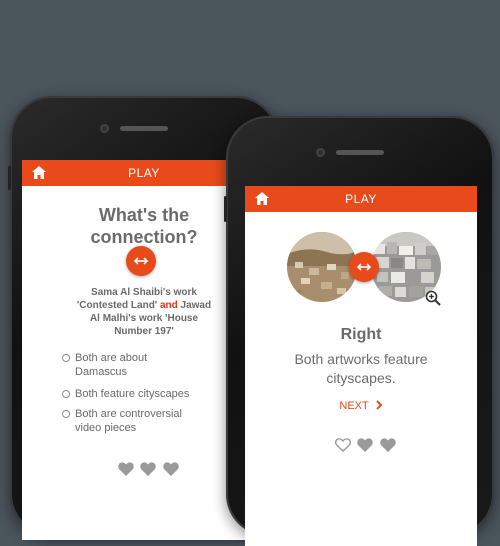  What do you see at coordinates (433, 298) in the screenshot?
I see `zoom-in-icon` at bounding box center [433, 298].